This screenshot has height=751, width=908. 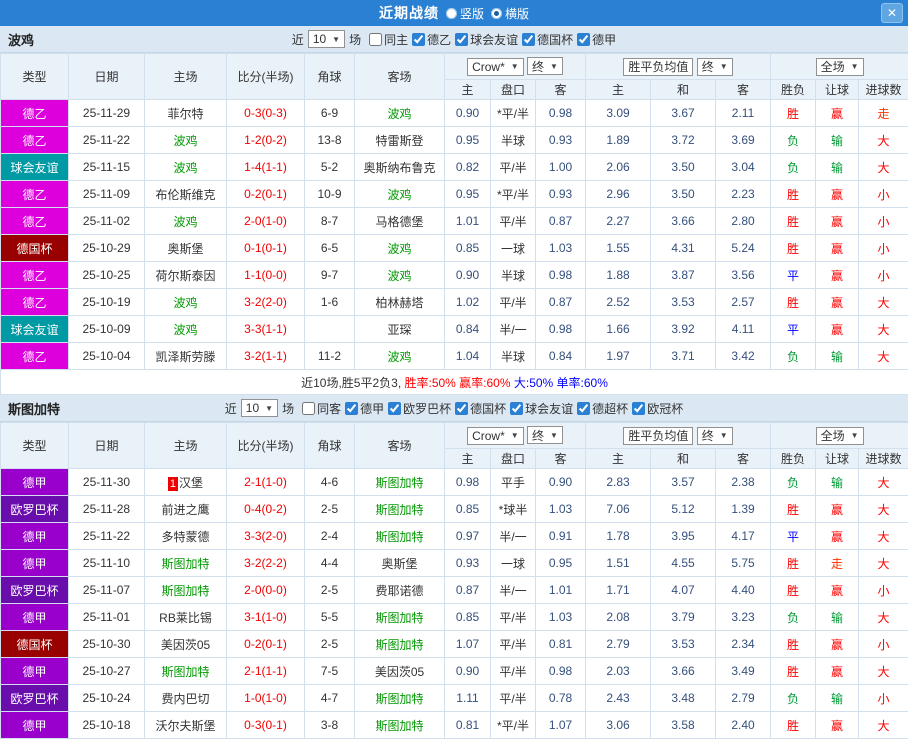 I want to click on handicap-away-odds-cell: 0.87, so click(x=560, y=302).